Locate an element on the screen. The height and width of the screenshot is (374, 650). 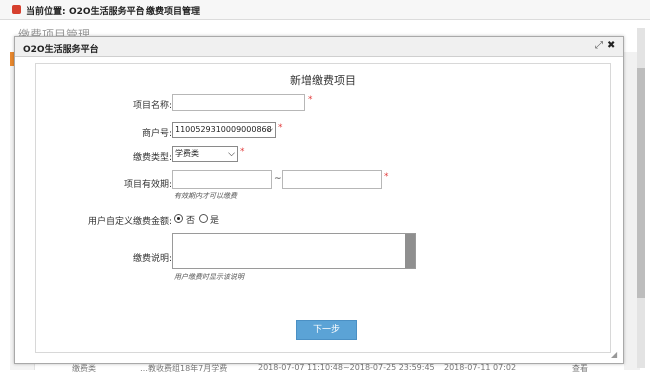
fee-type-value: 学费类 is located at coordinates (187, 153).